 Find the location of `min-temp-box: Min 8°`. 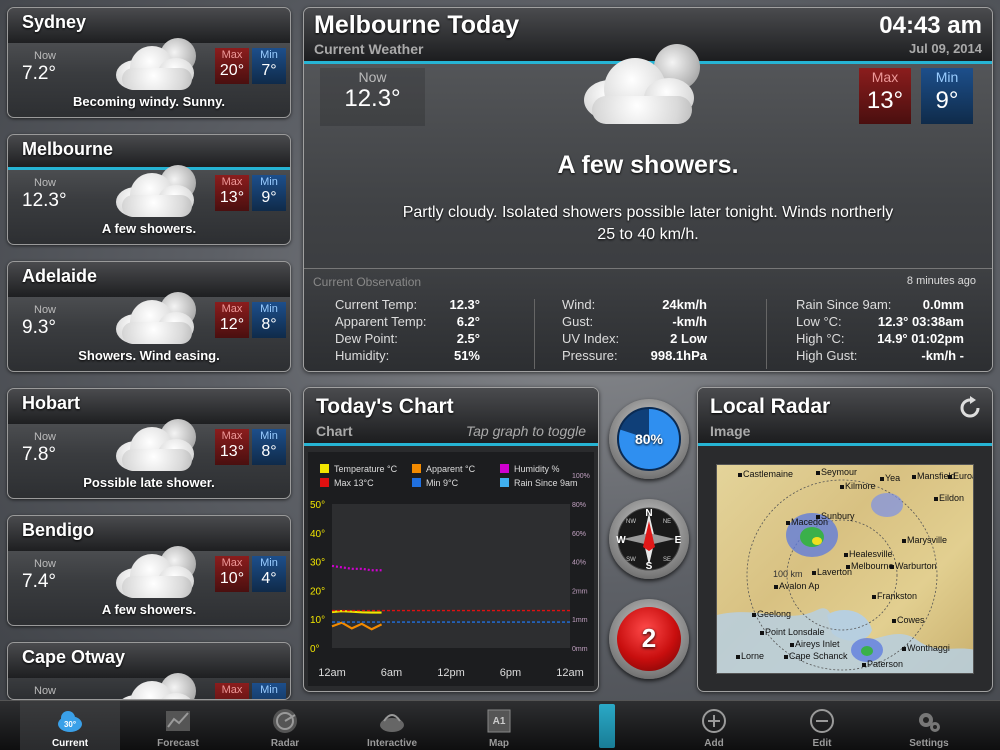

min-temp-box: Min 8° is located at coordinates (269, 447).